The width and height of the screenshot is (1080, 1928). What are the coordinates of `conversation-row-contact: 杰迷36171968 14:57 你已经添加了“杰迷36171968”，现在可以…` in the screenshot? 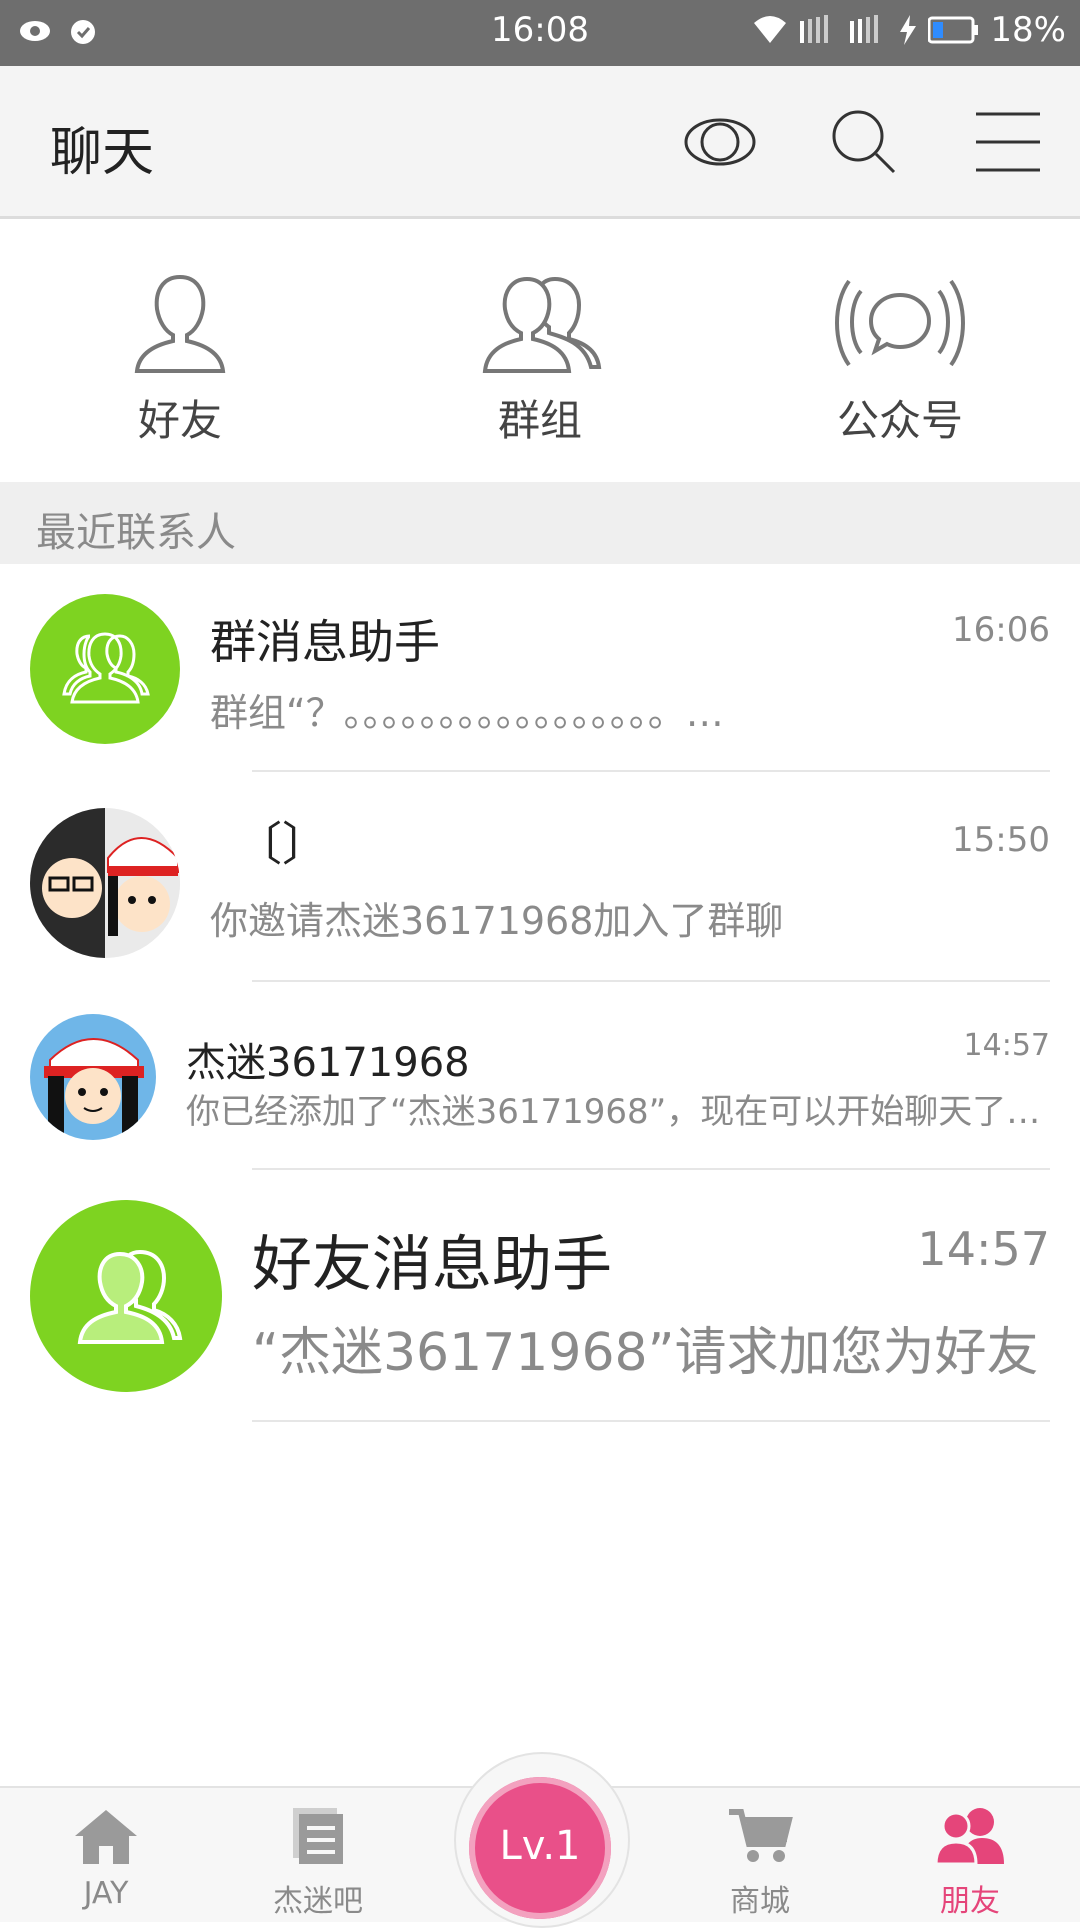 It's located at (540, 1076).